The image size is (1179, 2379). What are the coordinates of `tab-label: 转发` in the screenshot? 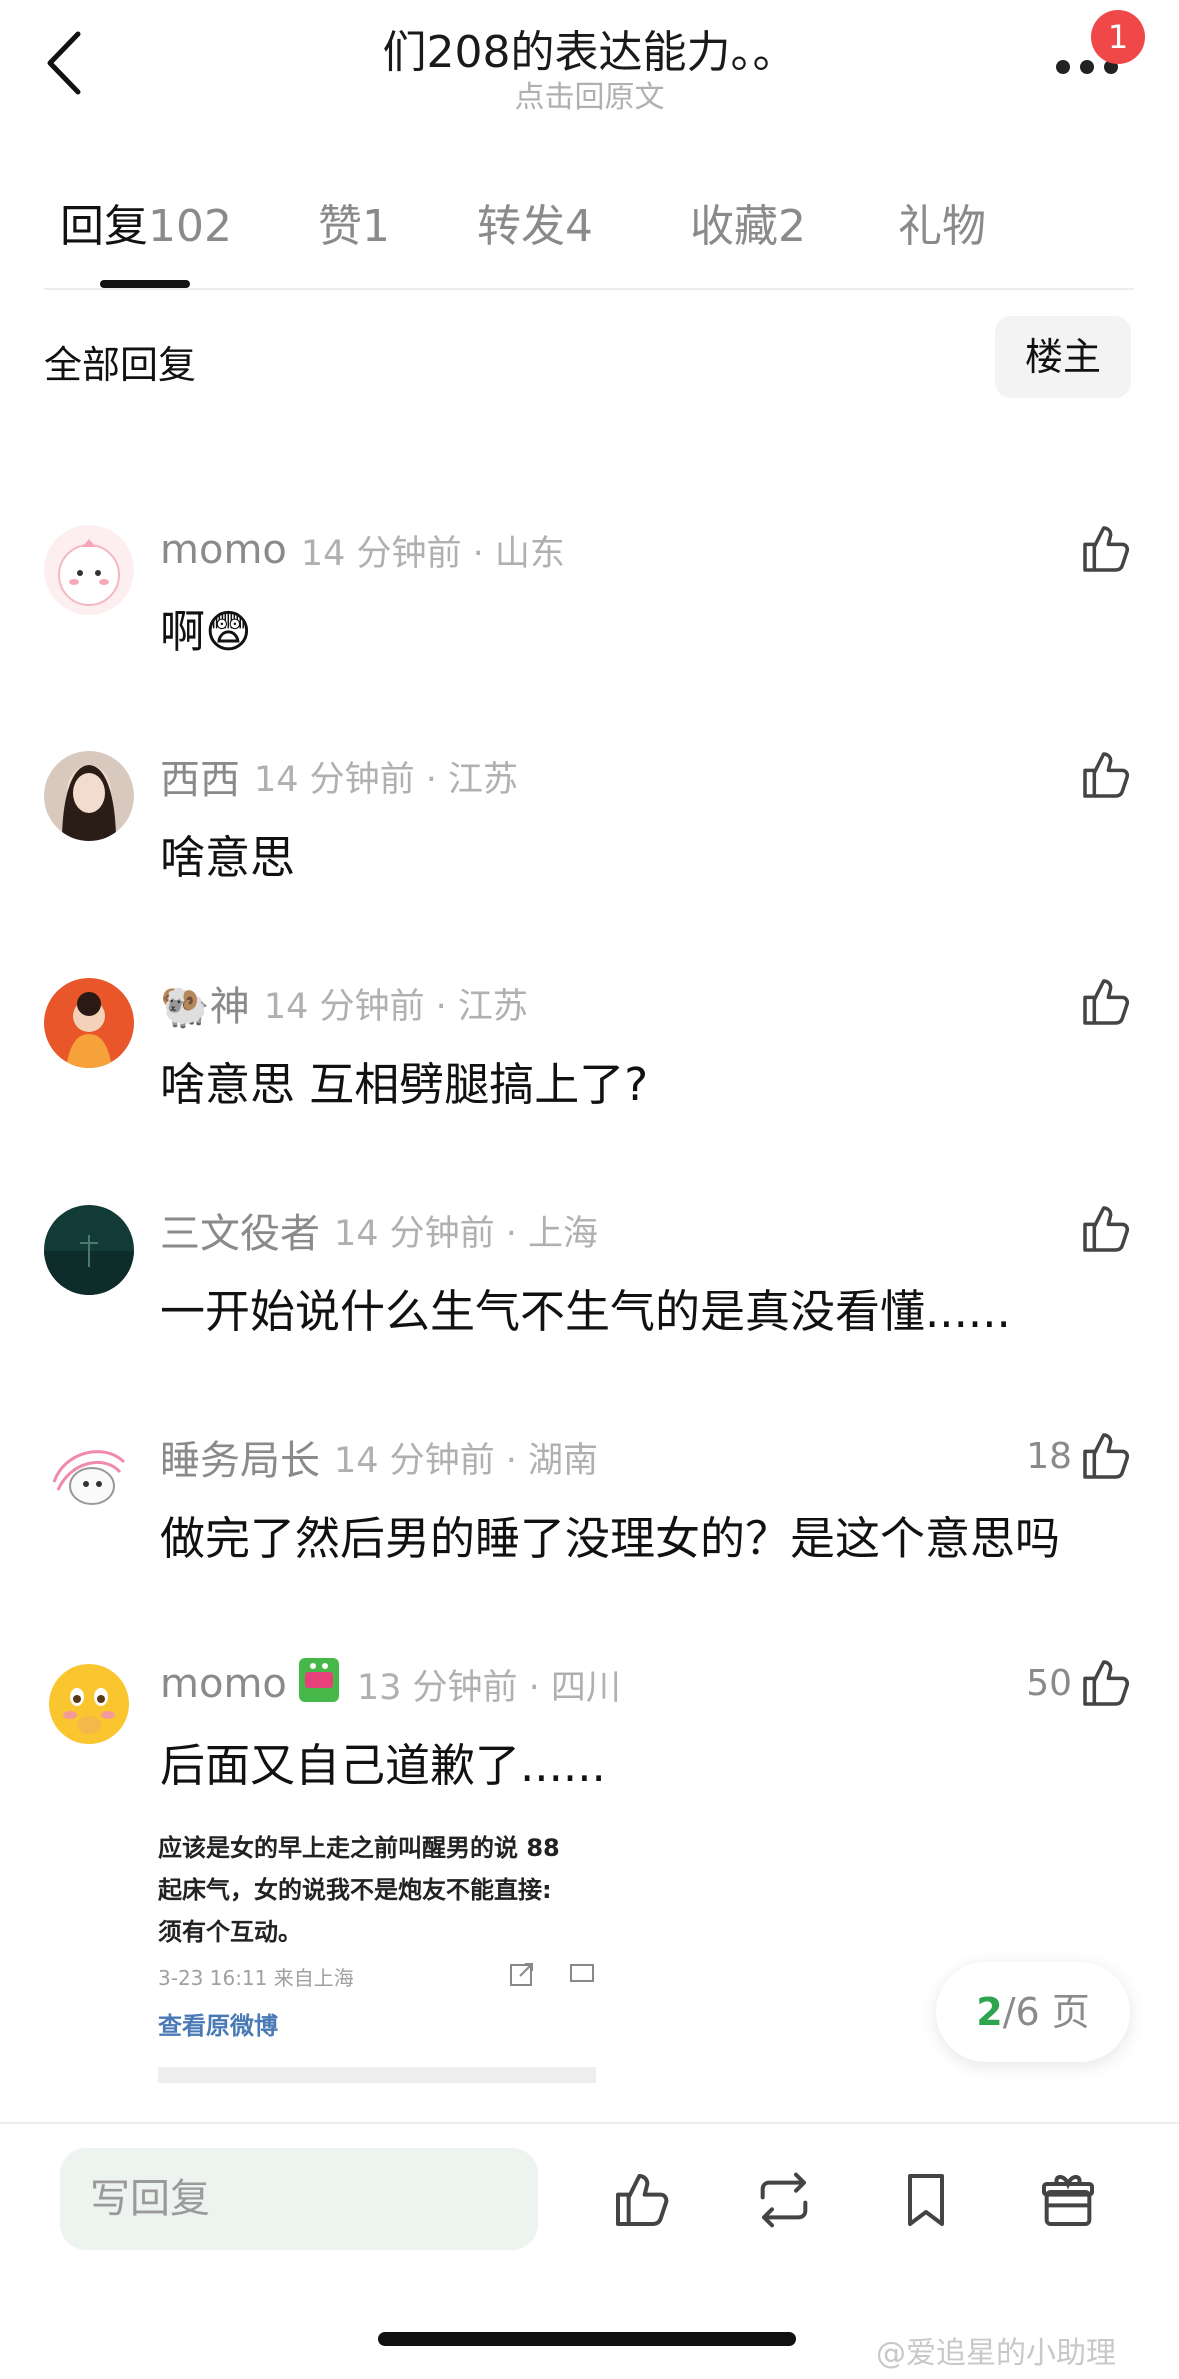 It's located at (521, 226).